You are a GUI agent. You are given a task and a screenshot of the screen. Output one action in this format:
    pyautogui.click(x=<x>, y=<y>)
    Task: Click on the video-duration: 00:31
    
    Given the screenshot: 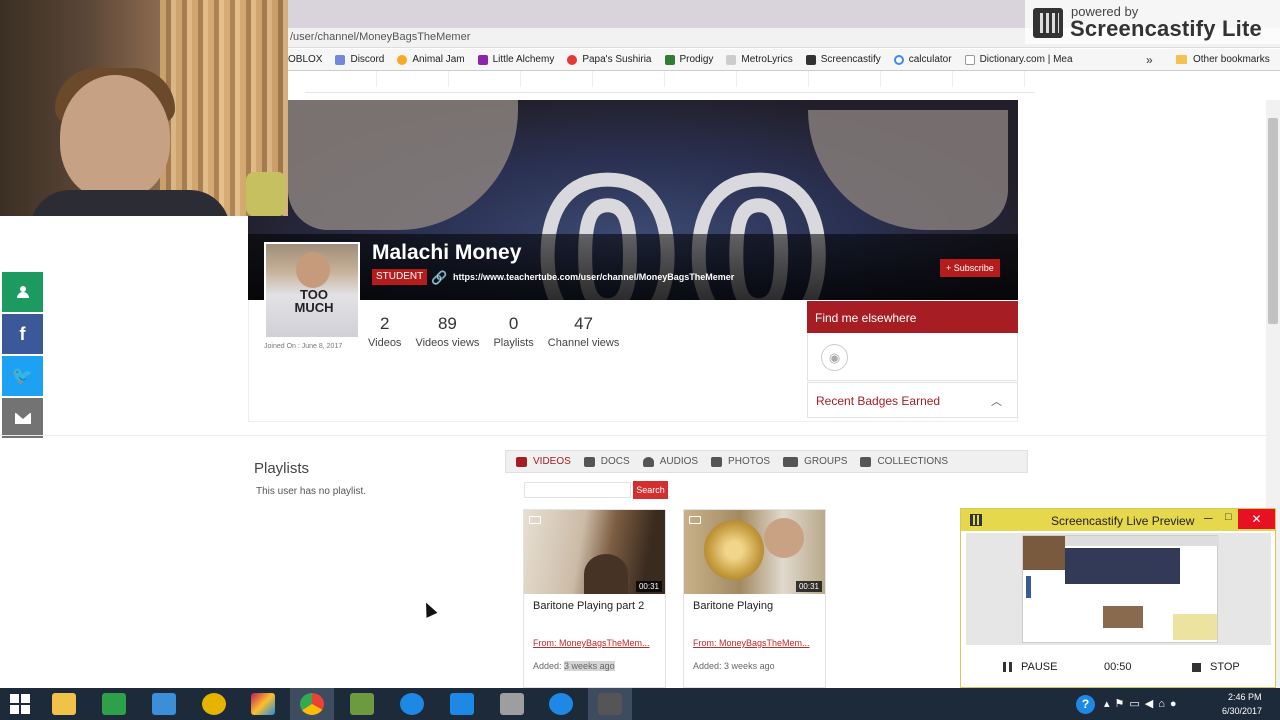 What is the action you would take?
    pyautogui.click(x=808, y=586)
    